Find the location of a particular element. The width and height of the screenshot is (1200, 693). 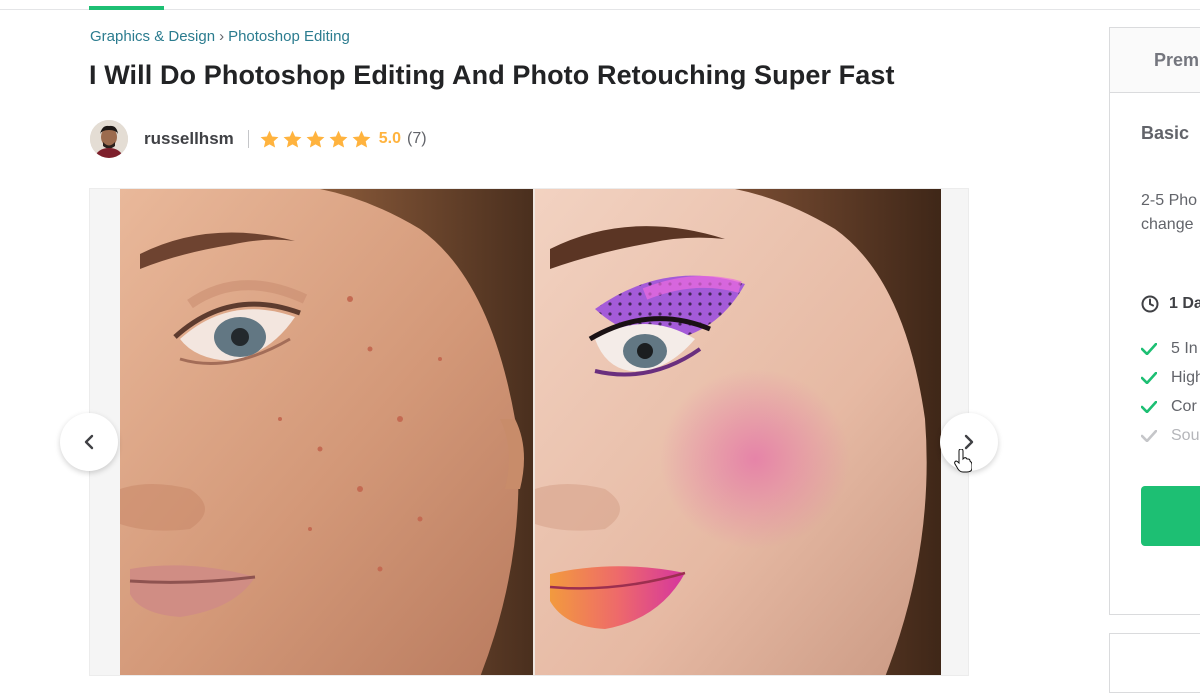

package-features: 5 In High Cor Sou is located at coordinates (1170, 392).